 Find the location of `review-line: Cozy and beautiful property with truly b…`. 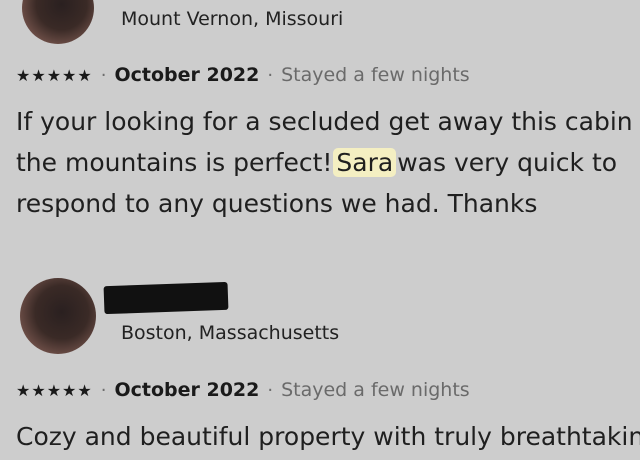

review-line: Cozy and beautiful property with truly b… is located at coordinates (328, 436).